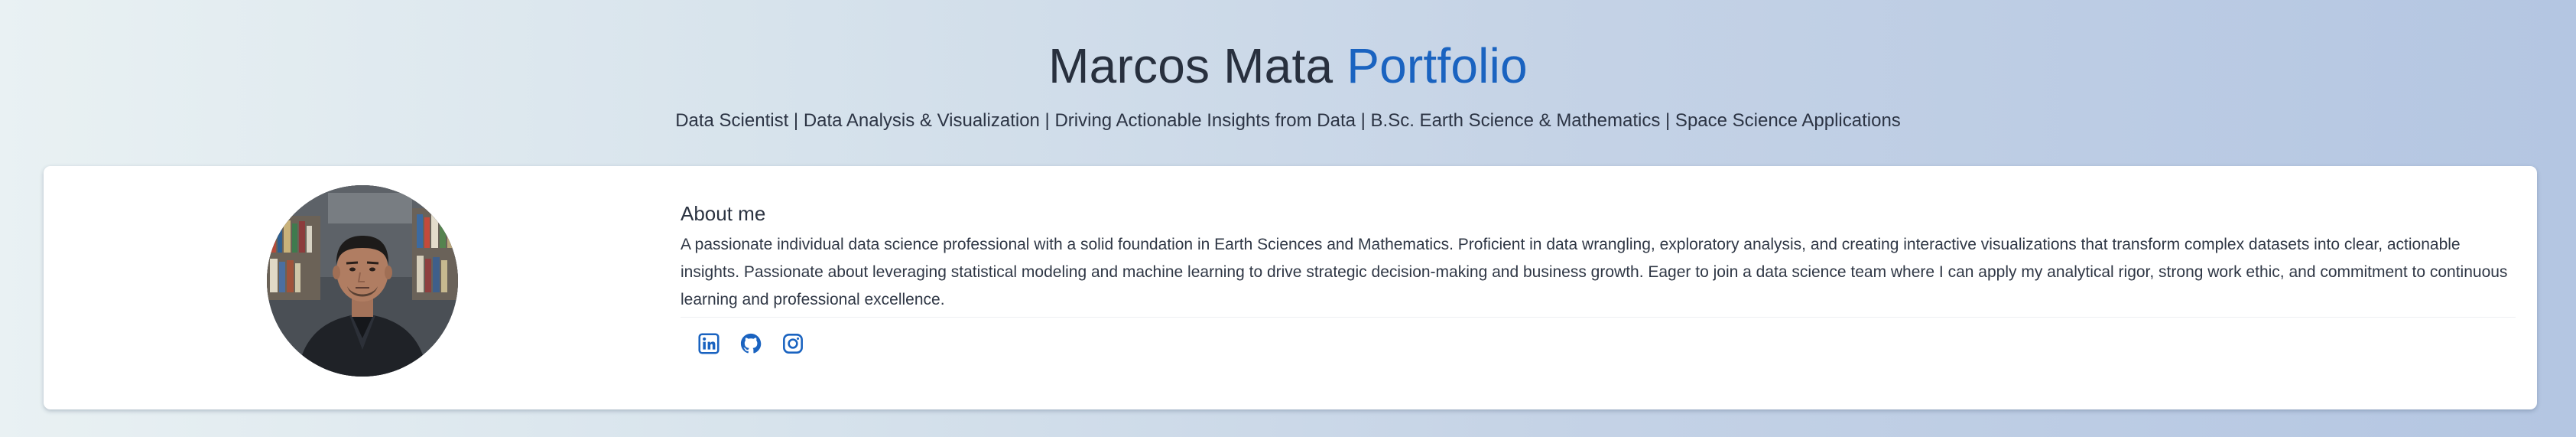 The height and width of the screenshot is (437, 2576). Describe the element at coordinates (1437, 65) in the screenshot. I see `title-accent: Portfolio` at that location.